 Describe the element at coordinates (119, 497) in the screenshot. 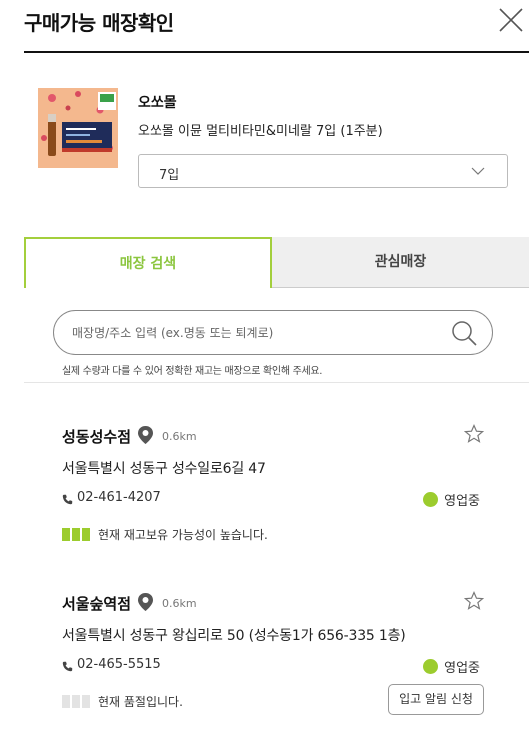

I see `store-phone: 02-461-4207` at that location.